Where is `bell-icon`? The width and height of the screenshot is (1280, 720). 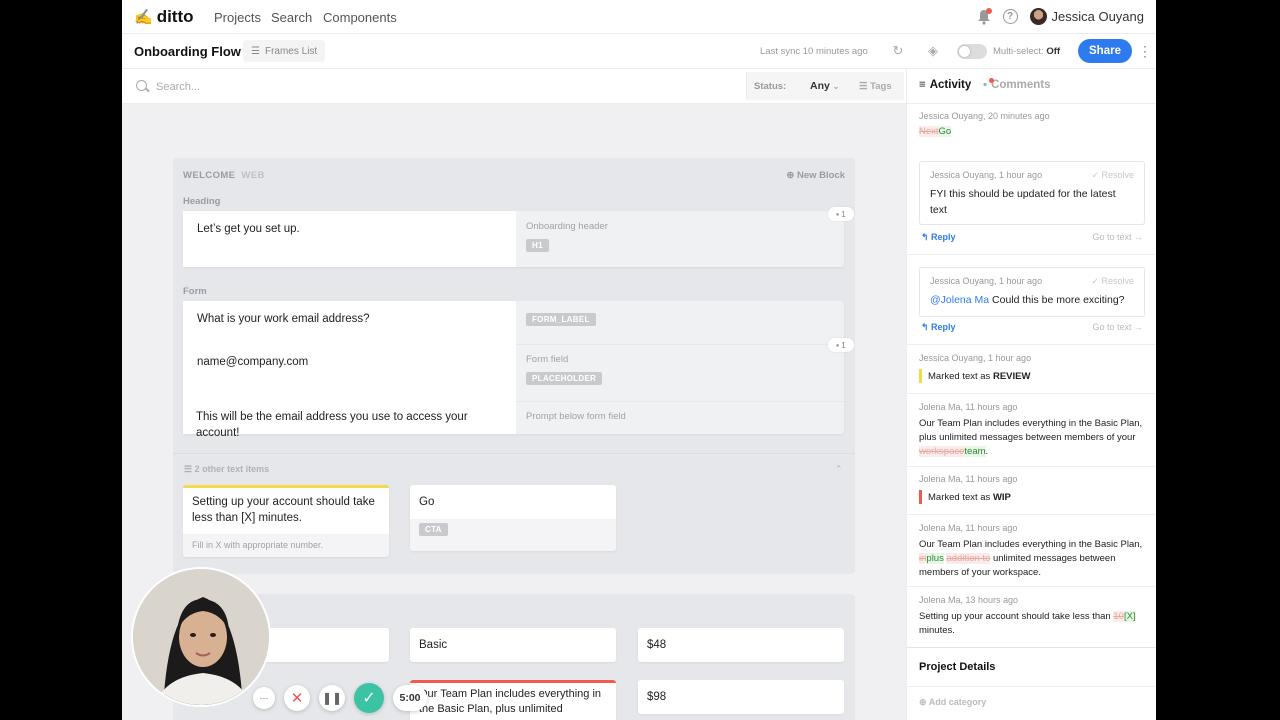 bell-icon is located at coordinates (984, 16).